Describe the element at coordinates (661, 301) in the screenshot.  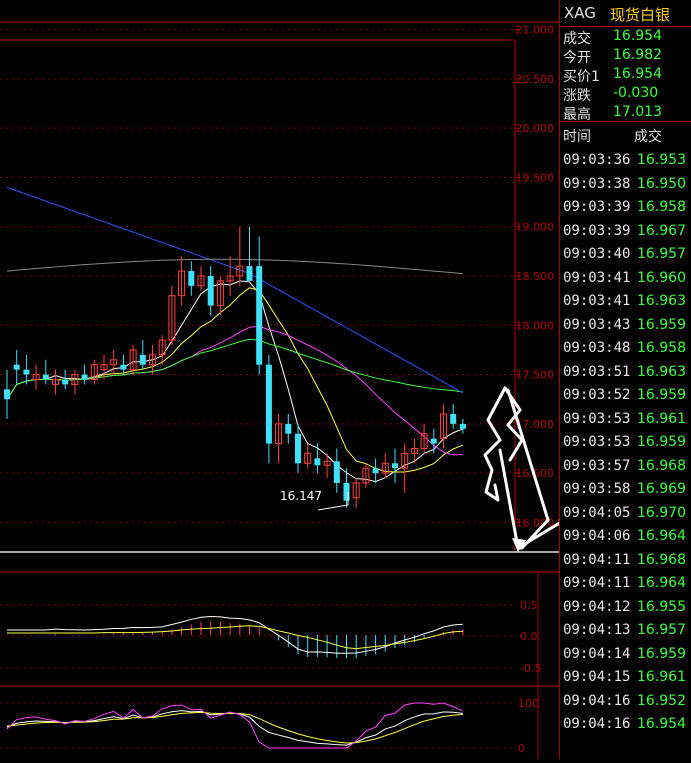
I see `tick-price: 16.963` at that location.